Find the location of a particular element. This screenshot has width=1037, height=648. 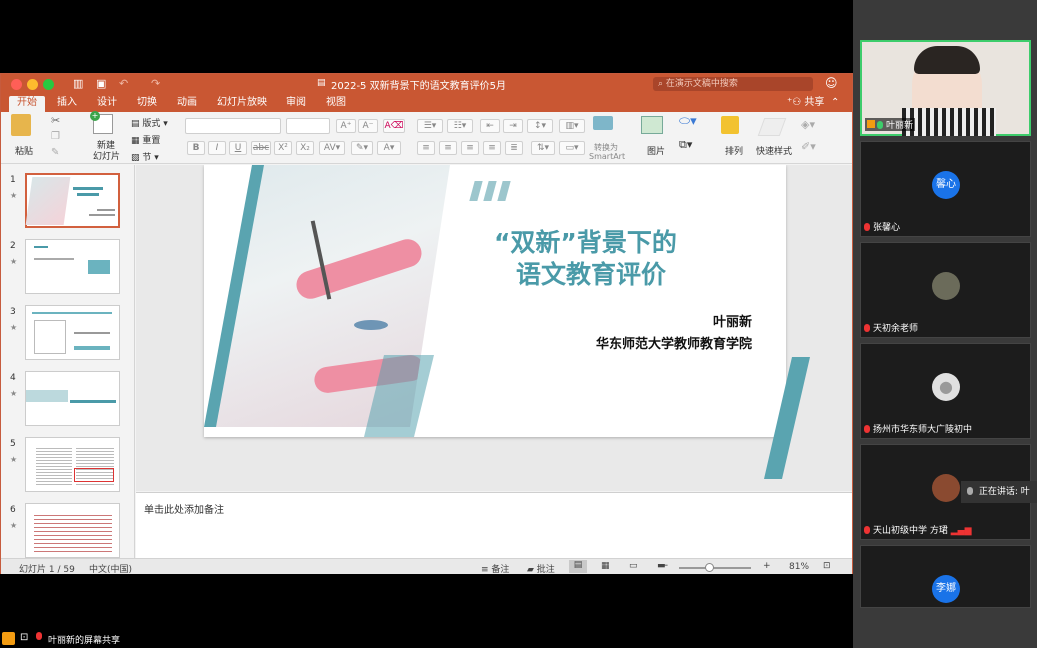

participant-video-2: 馨心 张馨心 is located at coordinates (945, 189).